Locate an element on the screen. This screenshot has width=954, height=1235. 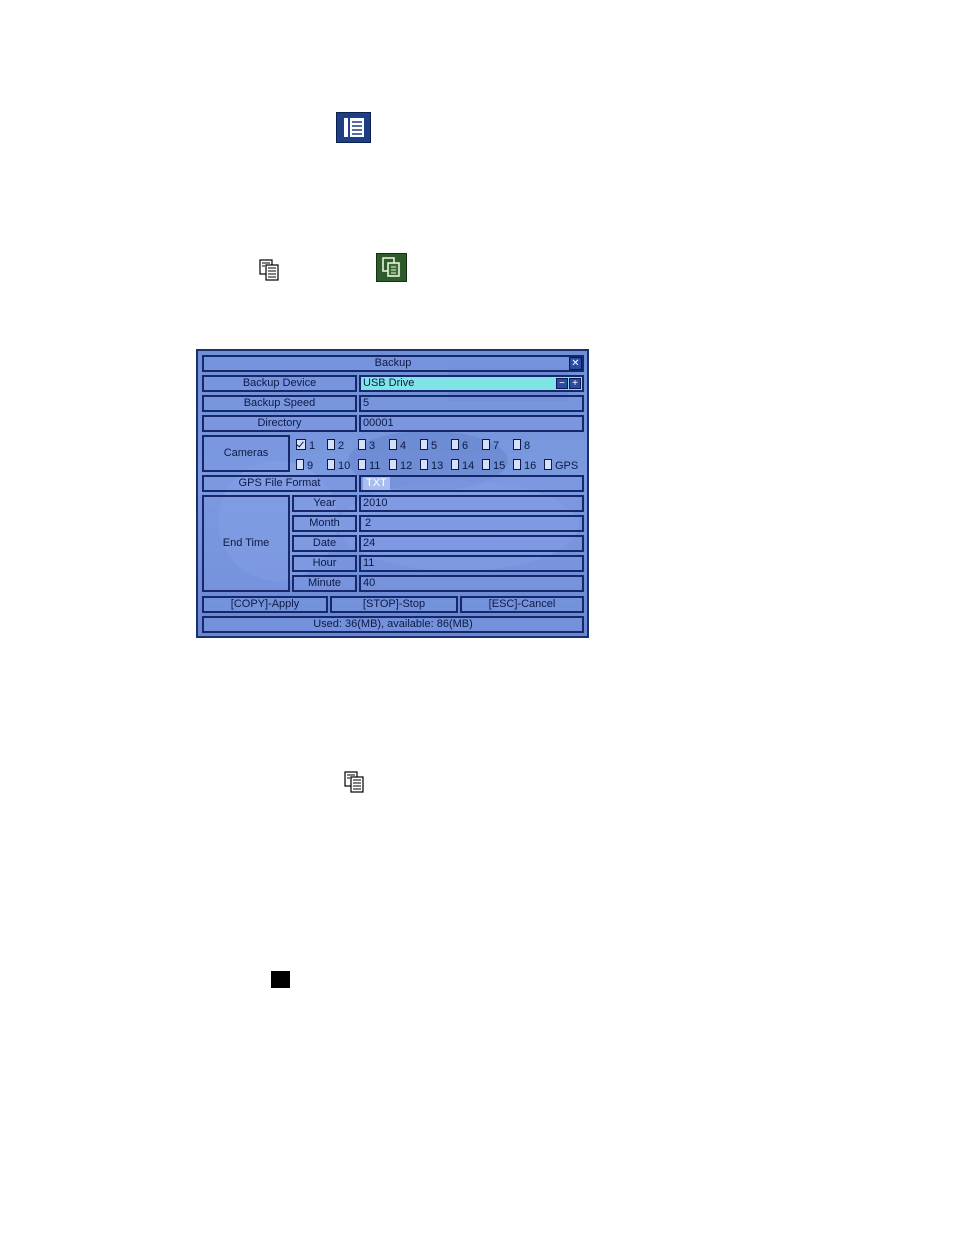
background-image is located at coordinates (398, 471).